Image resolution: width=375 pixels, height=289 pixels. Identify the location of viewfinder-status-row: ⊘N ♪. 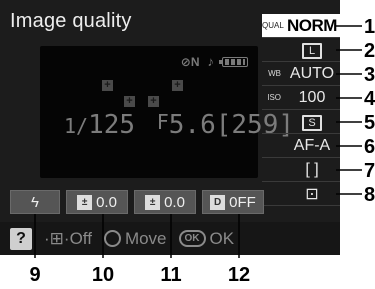
(214, 61).